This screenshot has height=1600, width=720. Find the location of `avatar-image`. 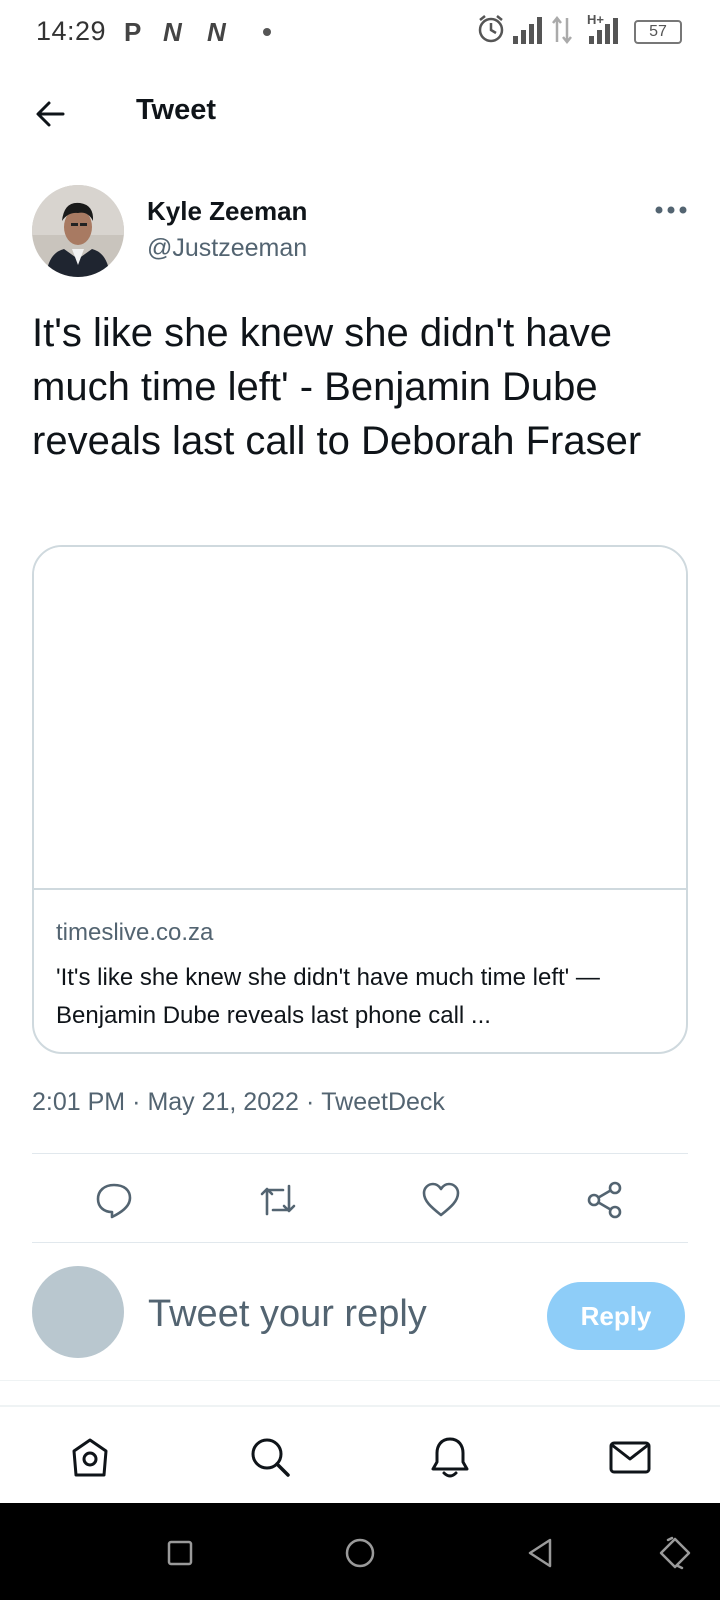

avatar-image is located at coordinates (78, 231).